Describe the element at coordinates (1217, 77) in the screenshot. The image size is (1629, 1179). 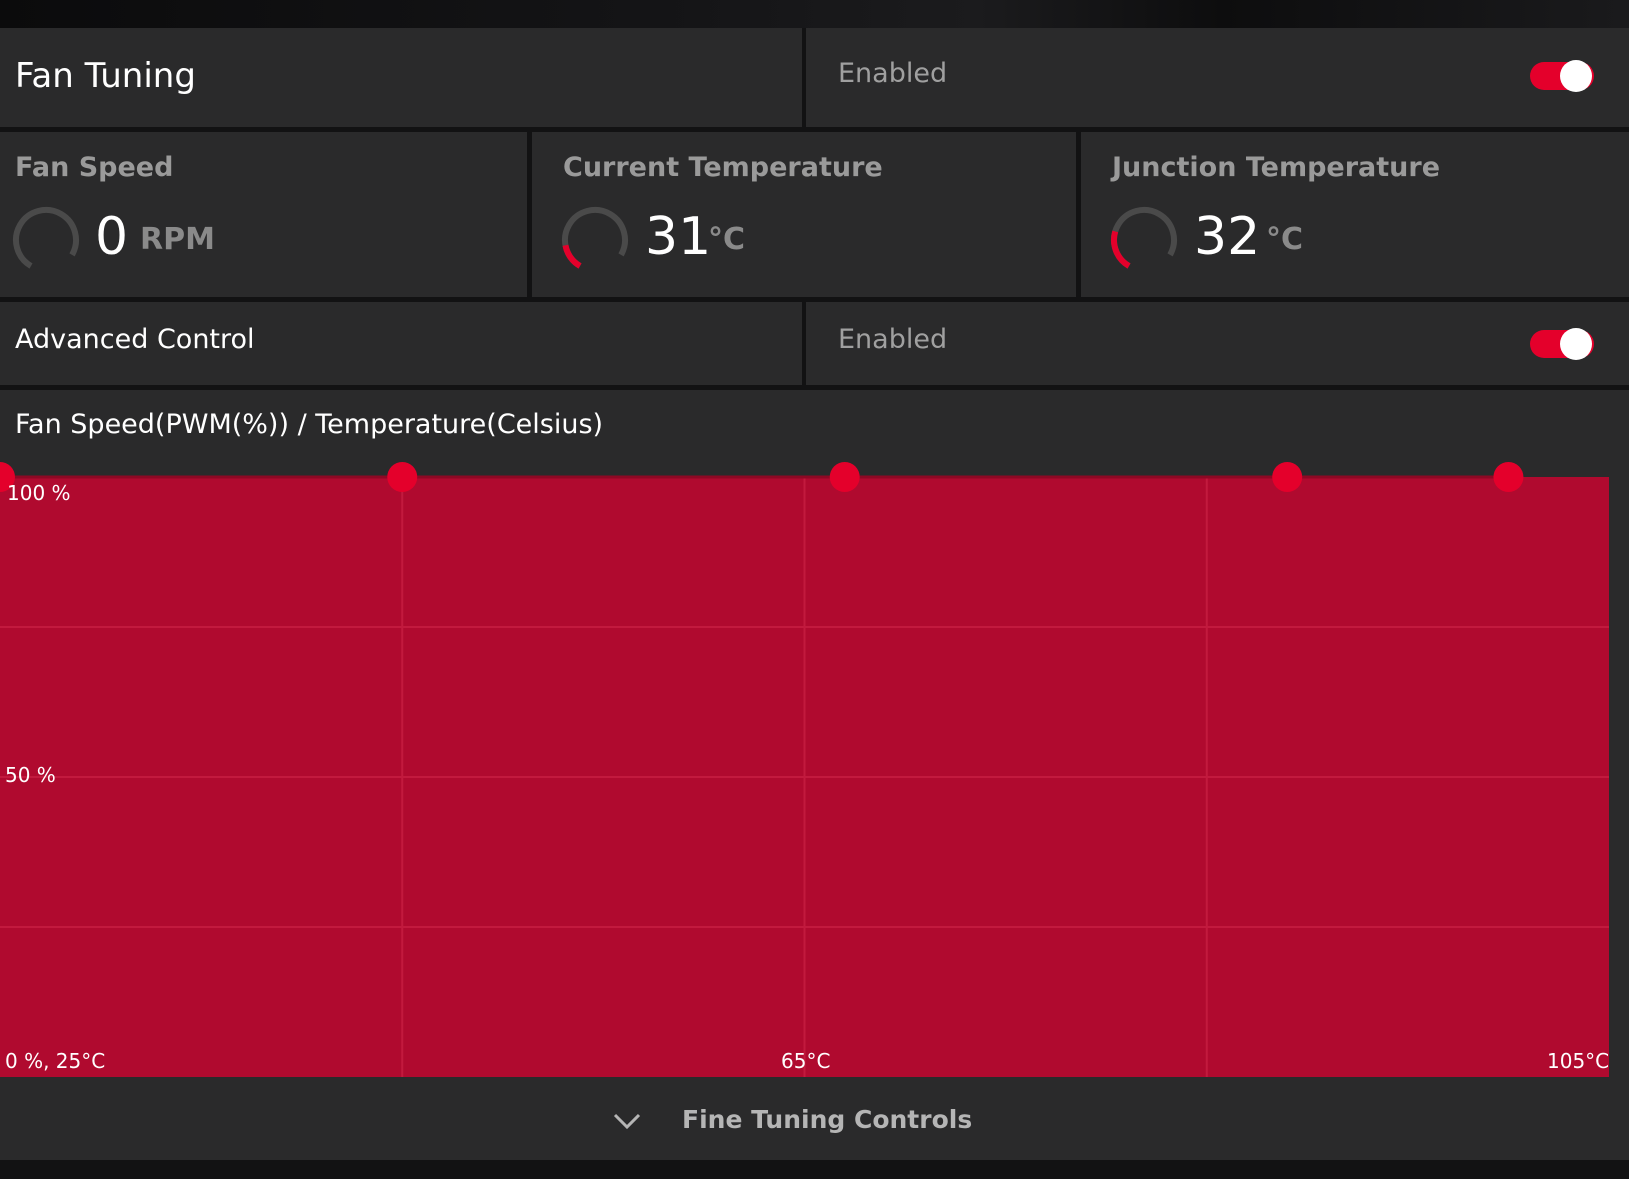
I see `fan-tuning-status-panel: Enabled` at that location.